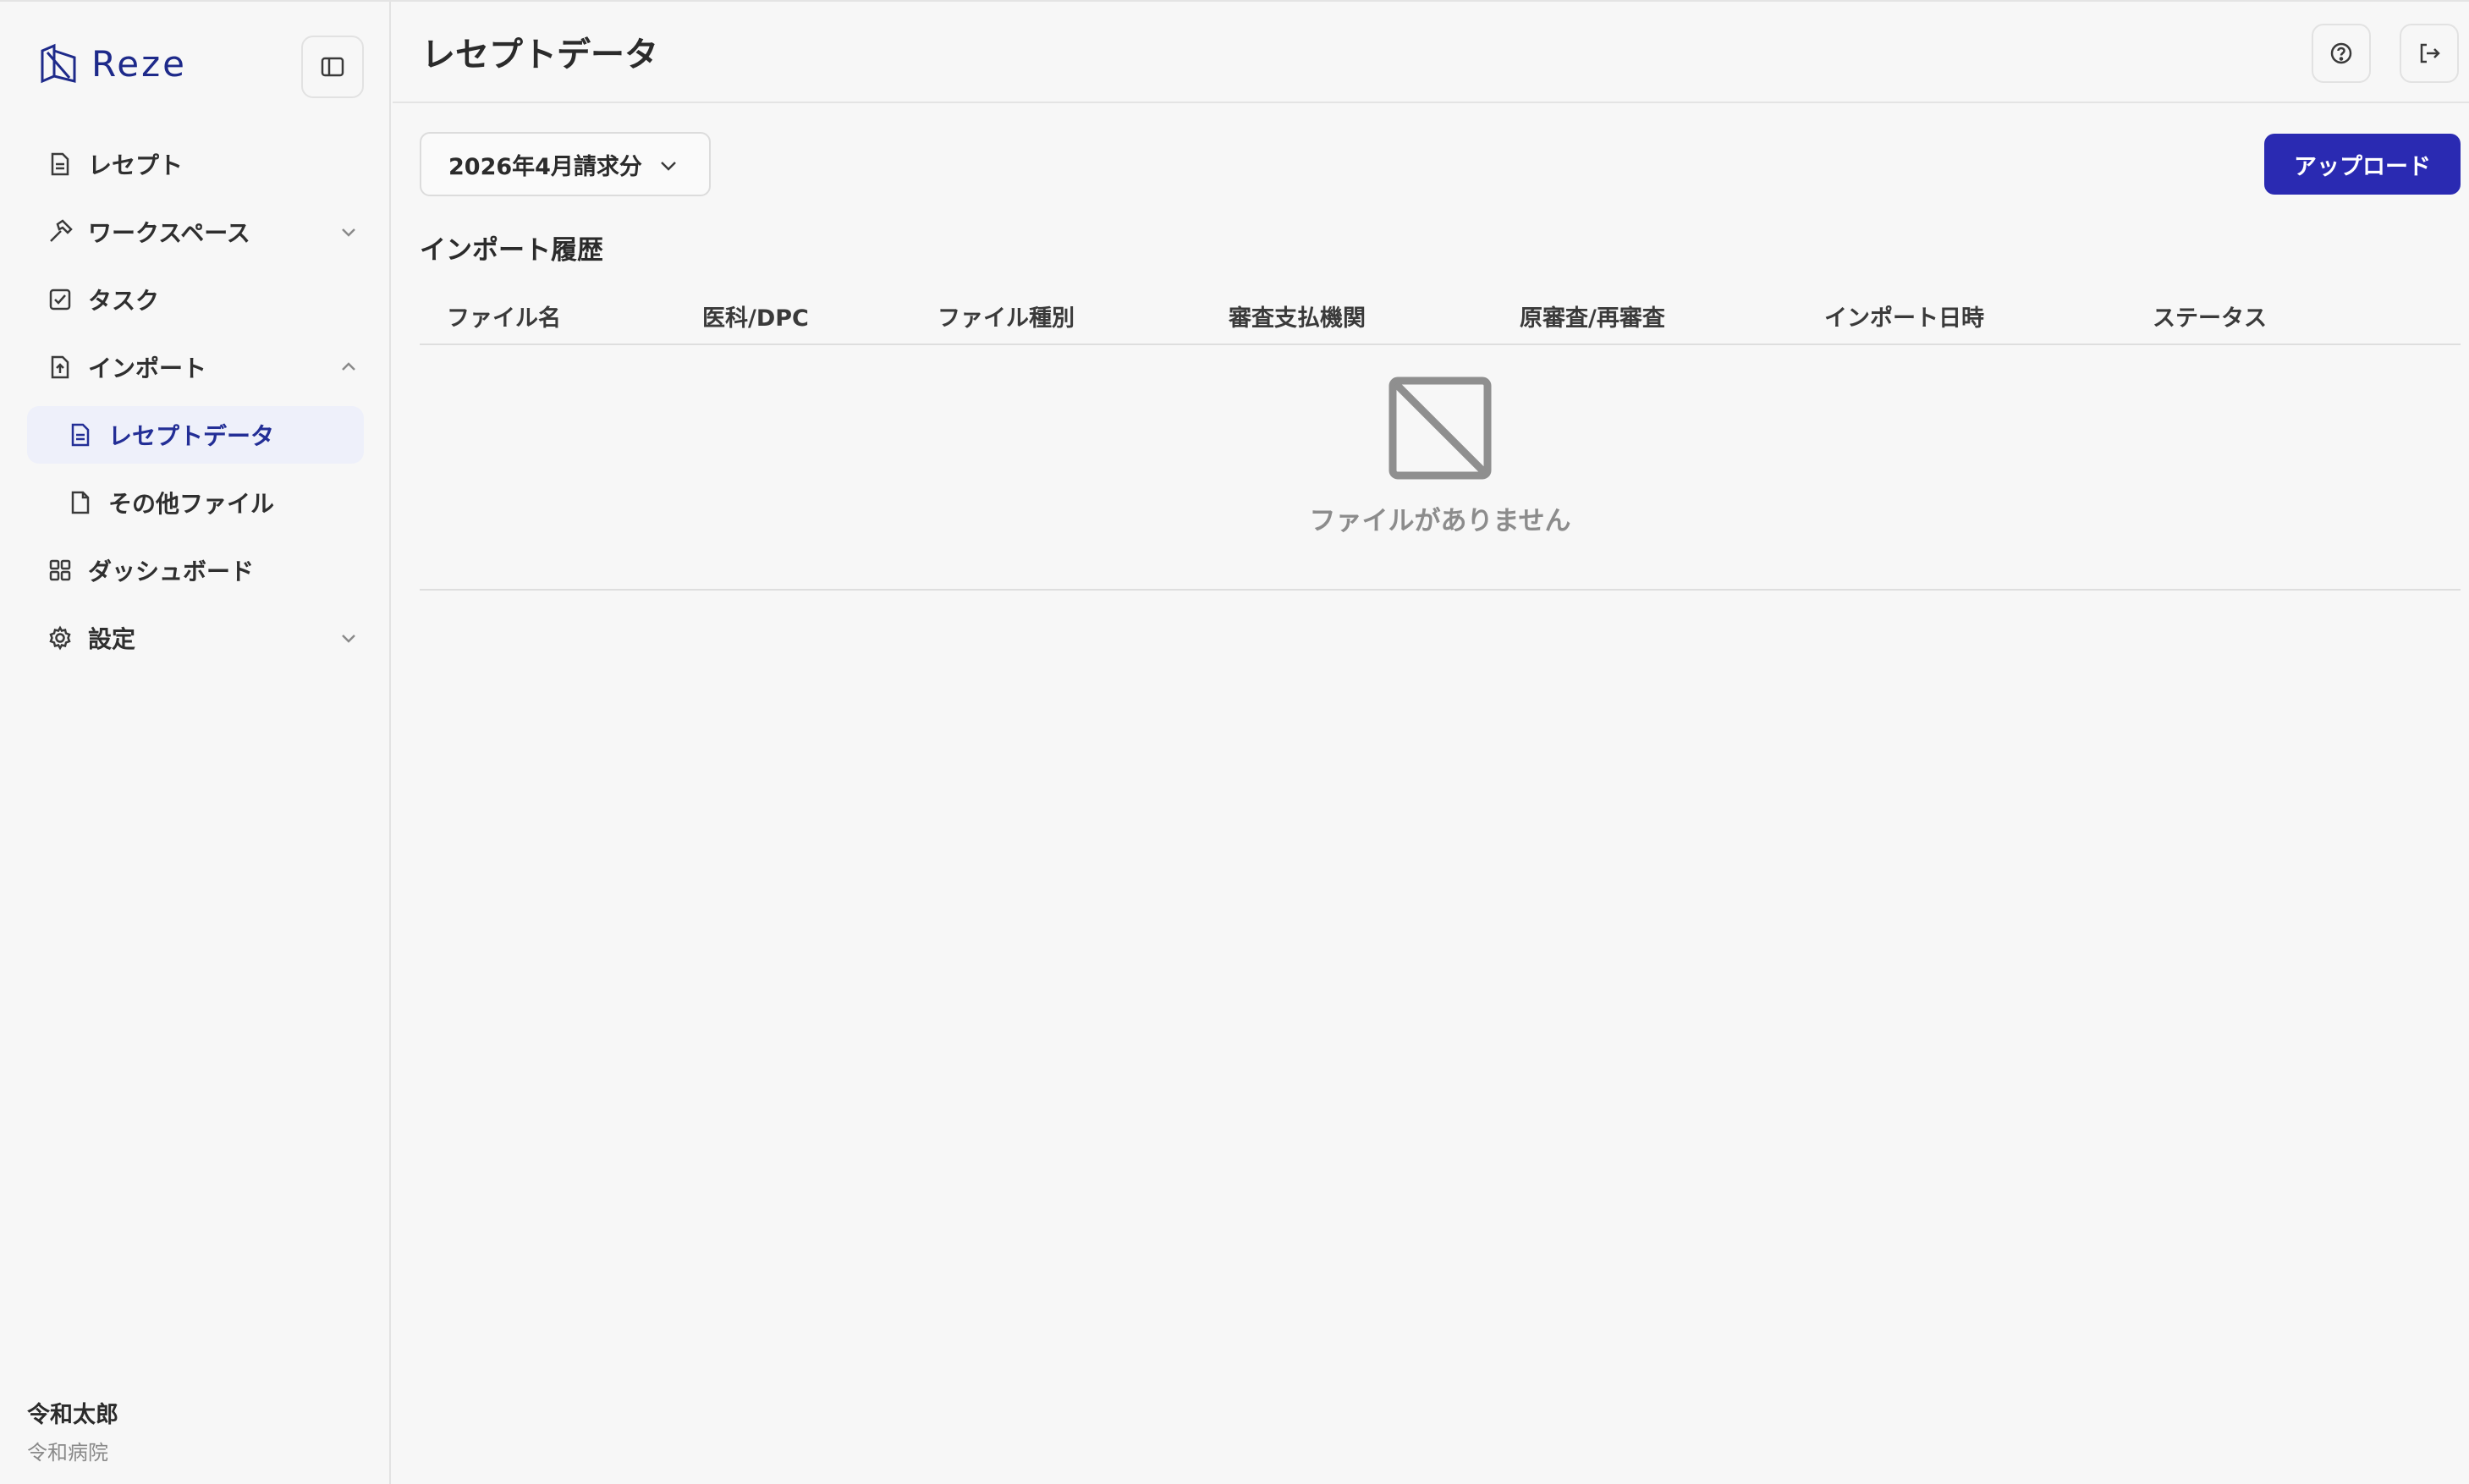 The image size is (2469, 1484). Describe the element at coordinates (169, 233) in the screenshot. I see `sidebar-item-label: ワークスペース` at that location.